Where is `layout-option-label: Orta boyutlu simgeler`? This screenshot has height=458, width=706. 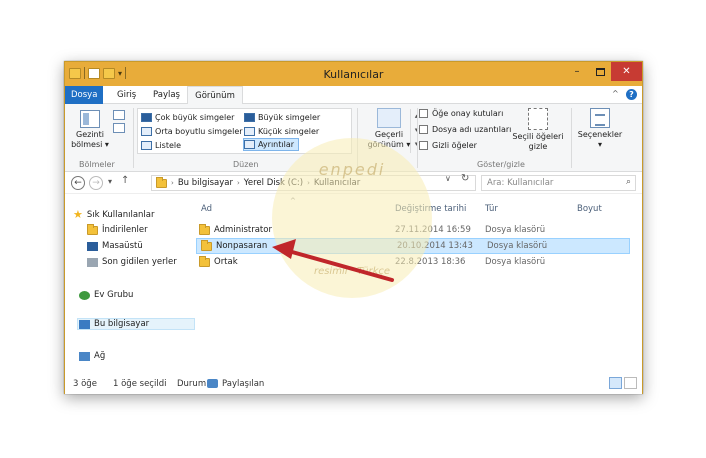 layout-option-label: Orta boyutlu simgeler is located at coordinates (199, 131).